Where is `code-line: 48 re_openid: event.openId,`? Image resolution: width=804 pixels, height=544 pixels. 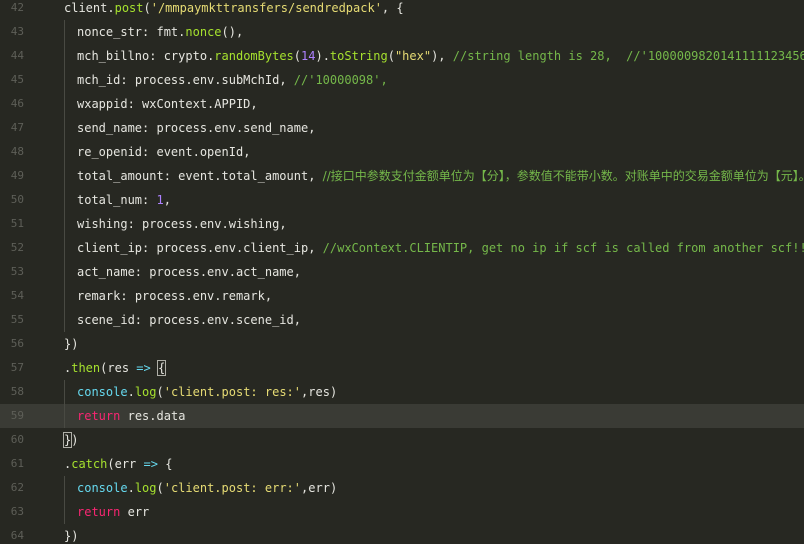
code-line: 48 re_openid: event.openId, is located at coordinates (402, 152).